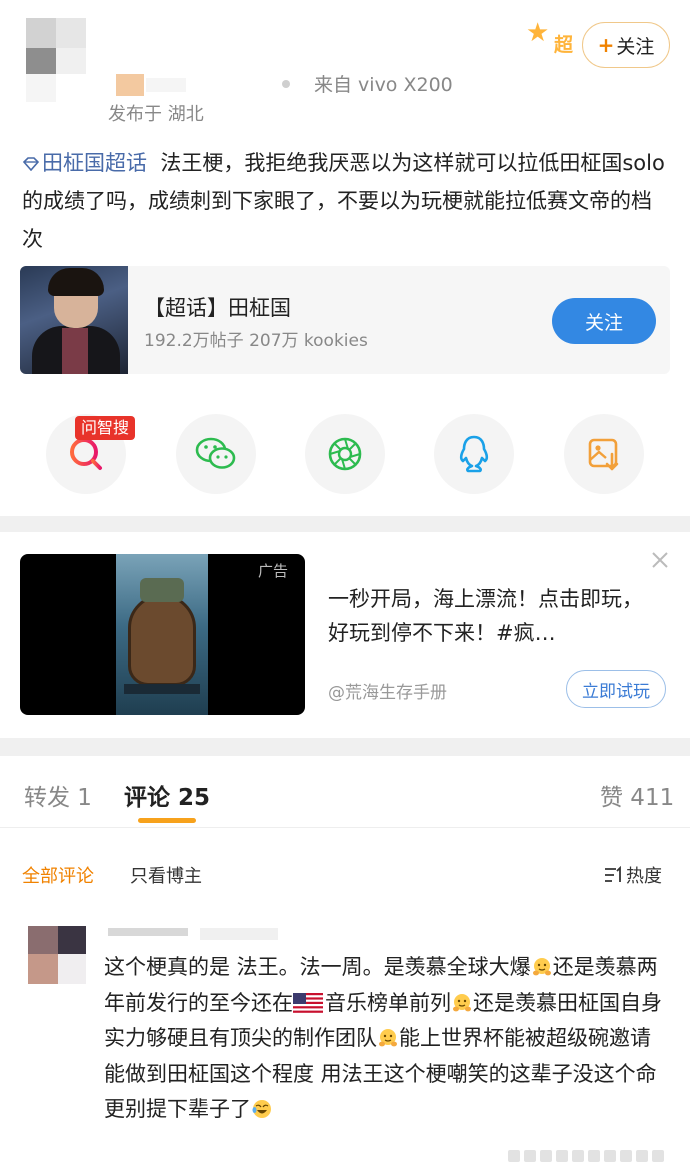 The width and height of the screenshot is (690, 1171). Describe the element at coordinates (58, 795) in the screenshot. I see `tab-repost: 转发 1` at that location.